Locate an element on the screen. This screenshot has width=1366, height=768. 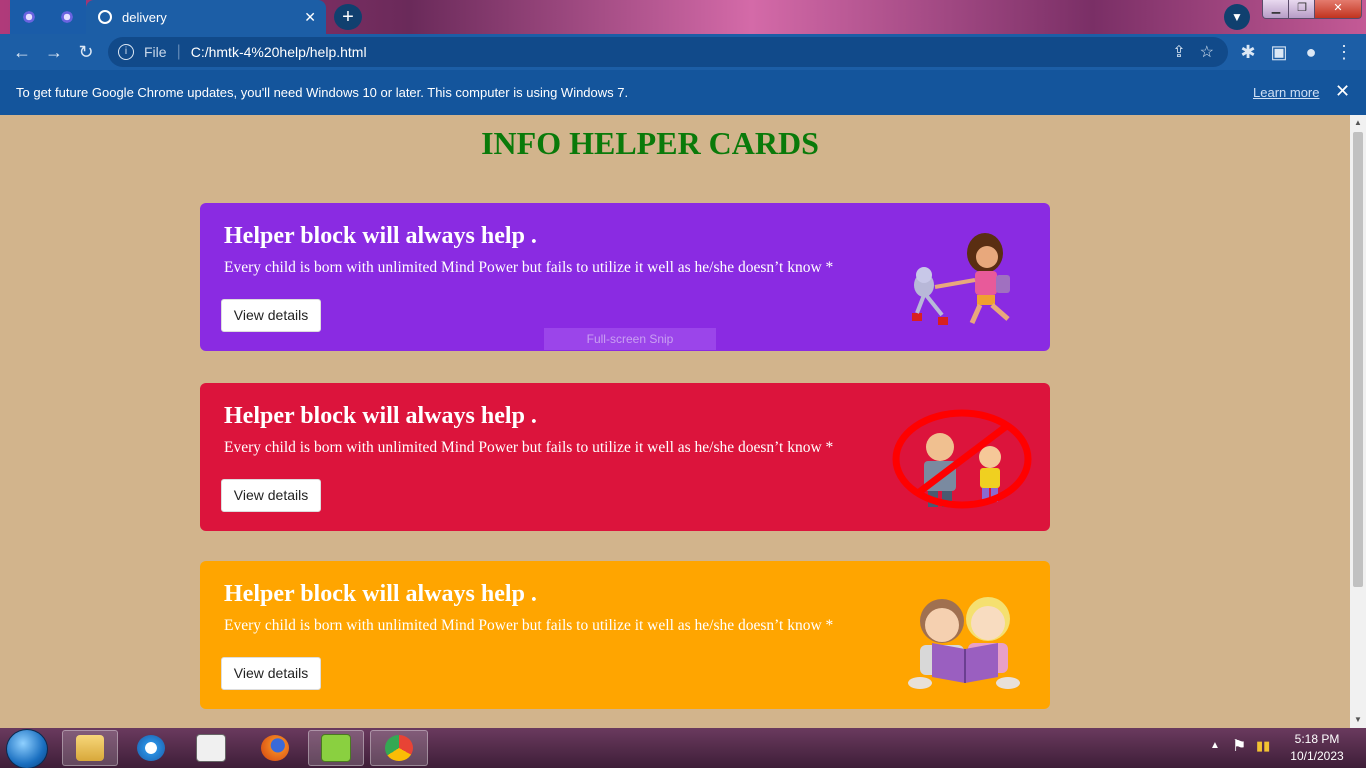
side-panel-icon: ▣ is located at coordinates (1279, 52).